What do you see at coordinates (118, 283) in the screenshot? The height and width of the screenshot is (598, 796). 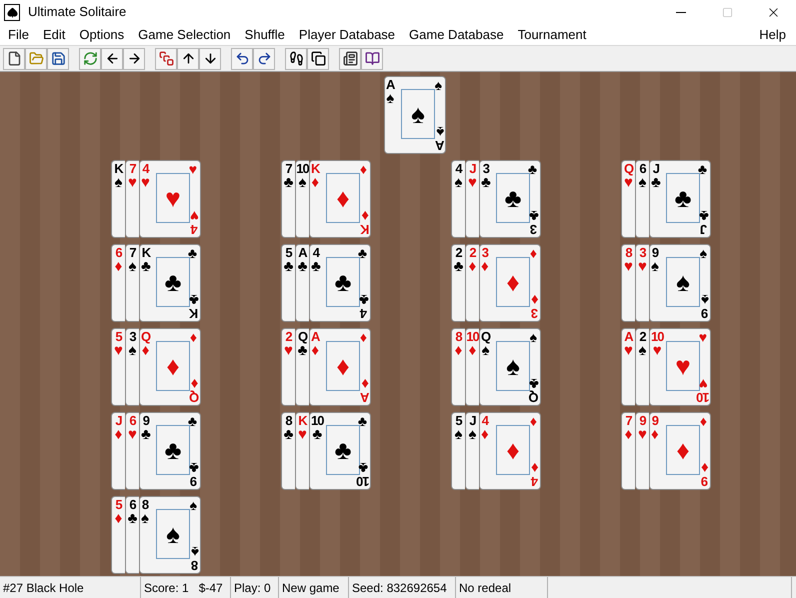 I see `covered-card: 6 ♦` at bounding box center [118, 283].